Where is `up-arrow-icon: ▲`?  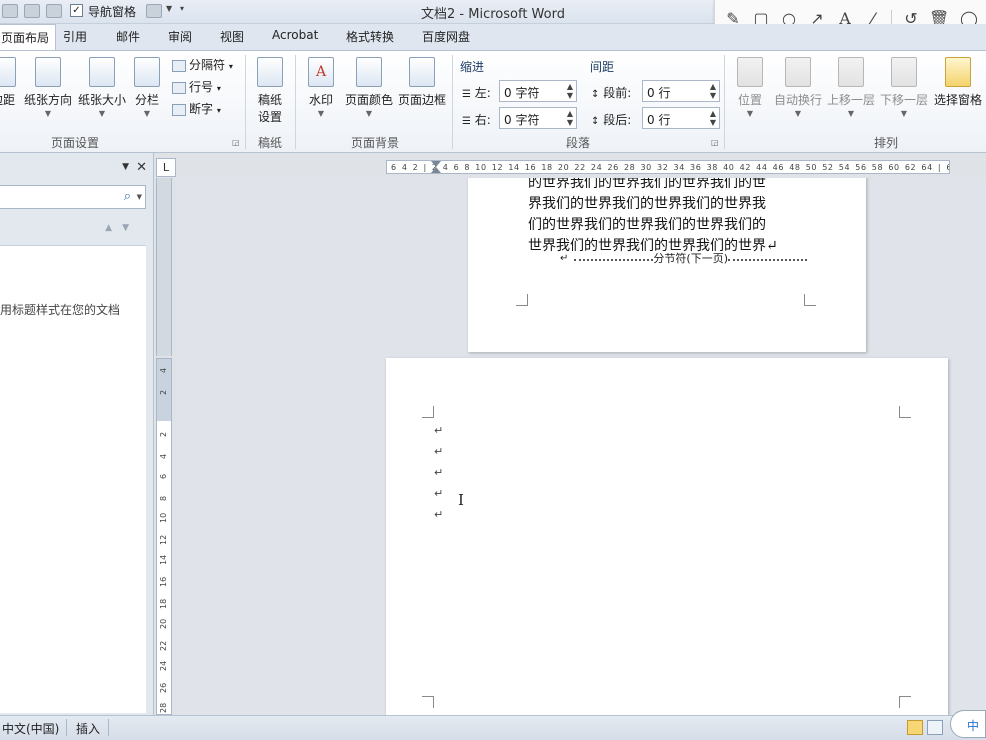 up-arrow-icon: ▲ is located at coordinates (113, 228).